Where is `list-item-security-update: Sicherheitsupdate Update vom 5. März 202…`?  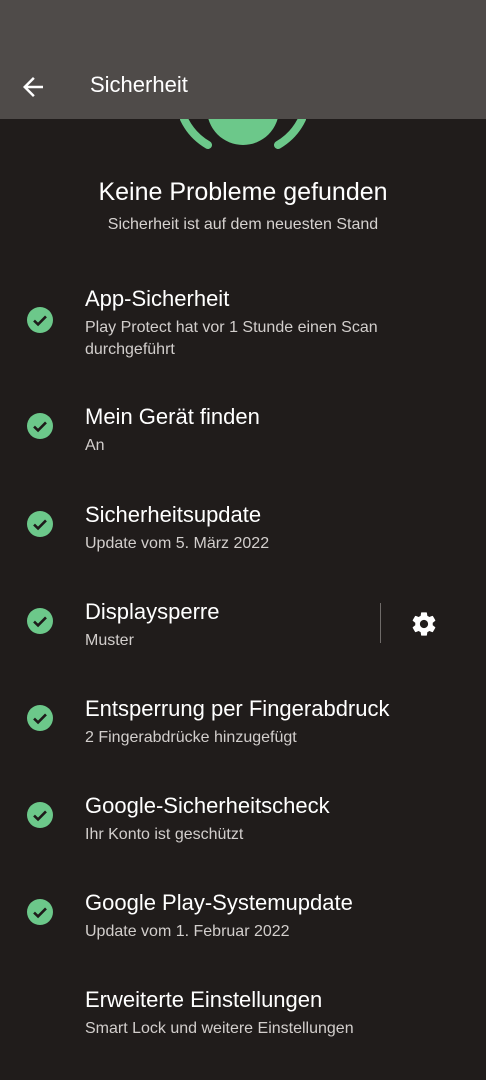
list-item-security-update: Sicherheitsupdate Update vom 5. März 202… is located at coordinates (243, 532).